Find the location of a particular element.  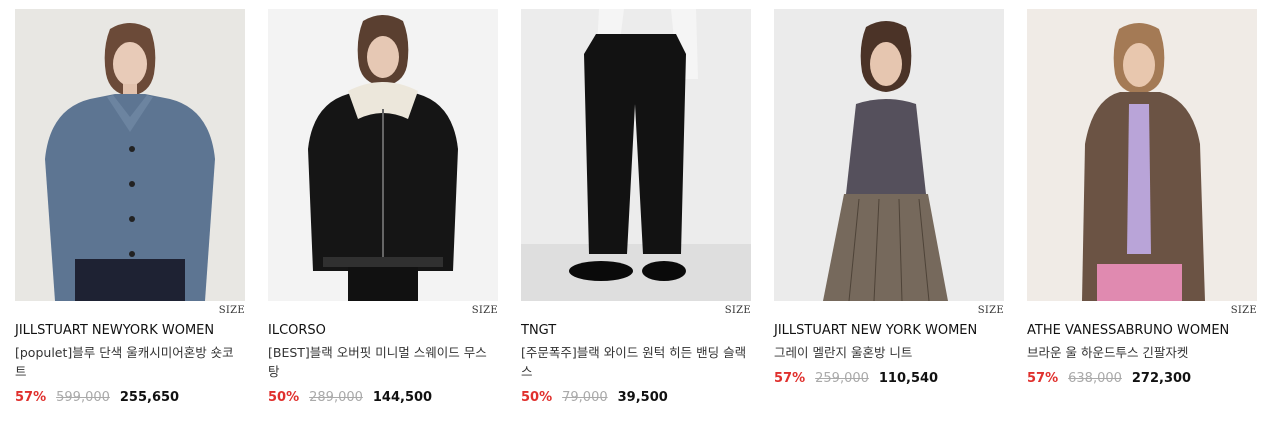

original-price: 79,000 is located at coordinates (585, 397).